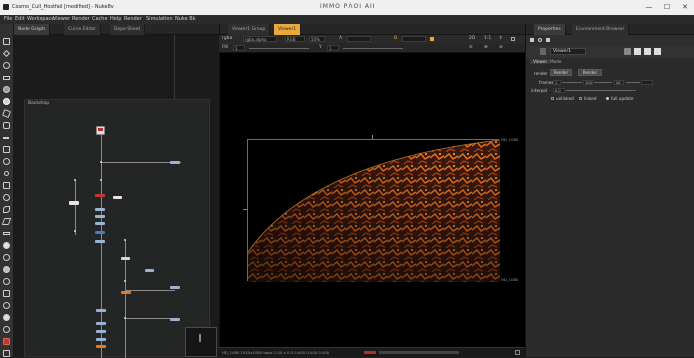 The width and height of the screenshot is (694, 358). I want to click on menu-edit: Edit, so click(20, 19).